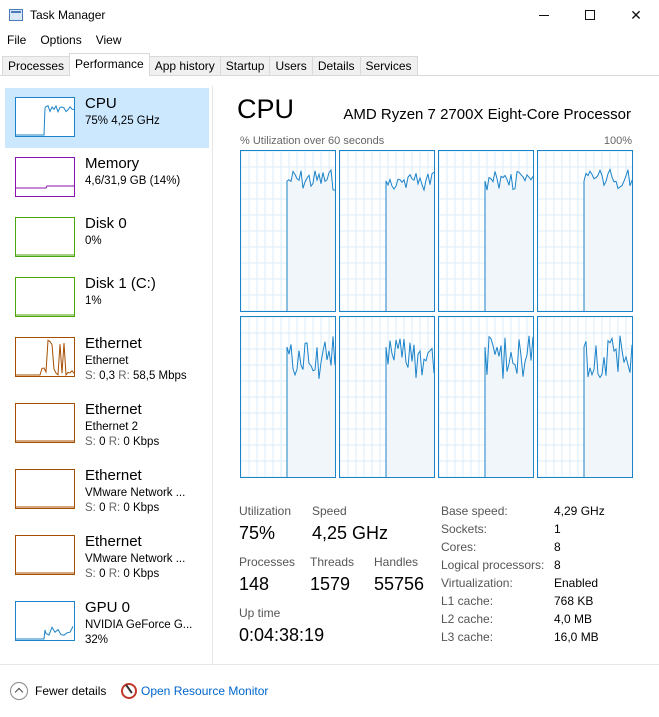 The image size is (659, 717). Describe the element at coordinates (109, 64) in the screenshot. I see `tab-performance: Performance` at that location.